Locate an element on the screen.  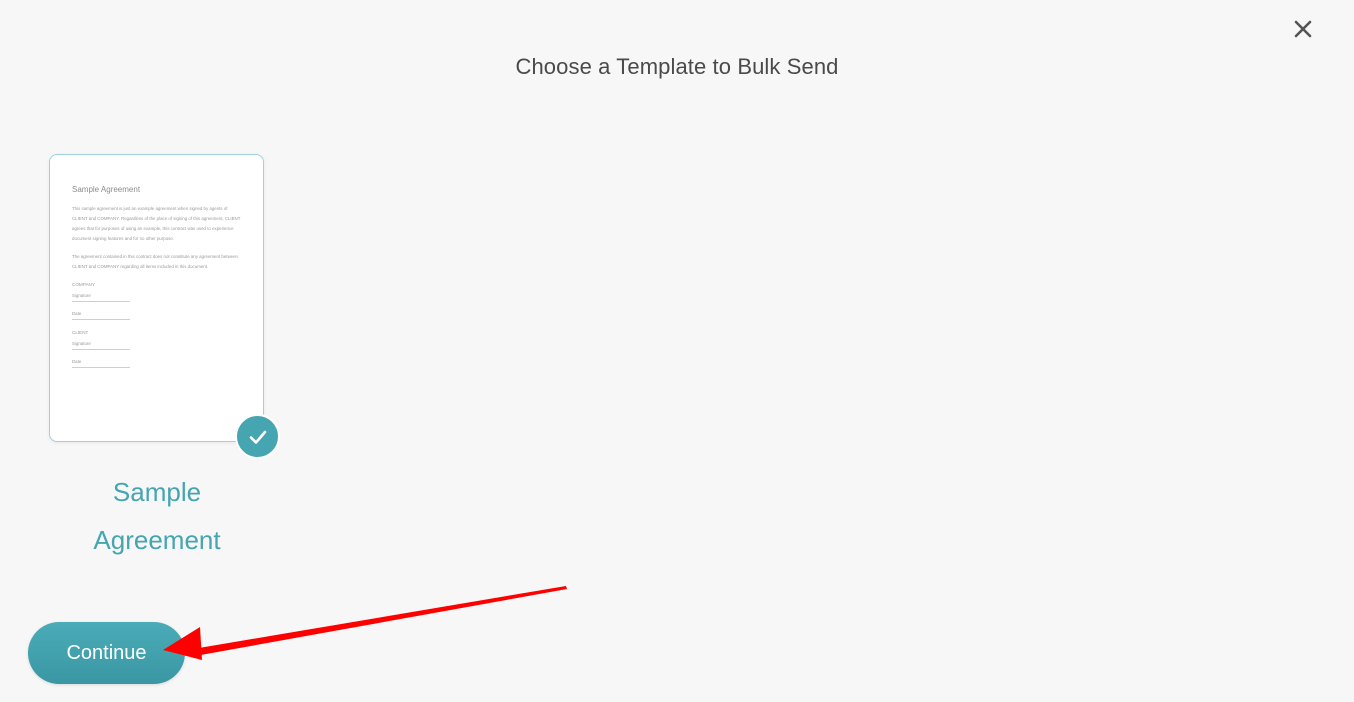
preview-company-label: COMPANY is located at coordinates (83, 284).